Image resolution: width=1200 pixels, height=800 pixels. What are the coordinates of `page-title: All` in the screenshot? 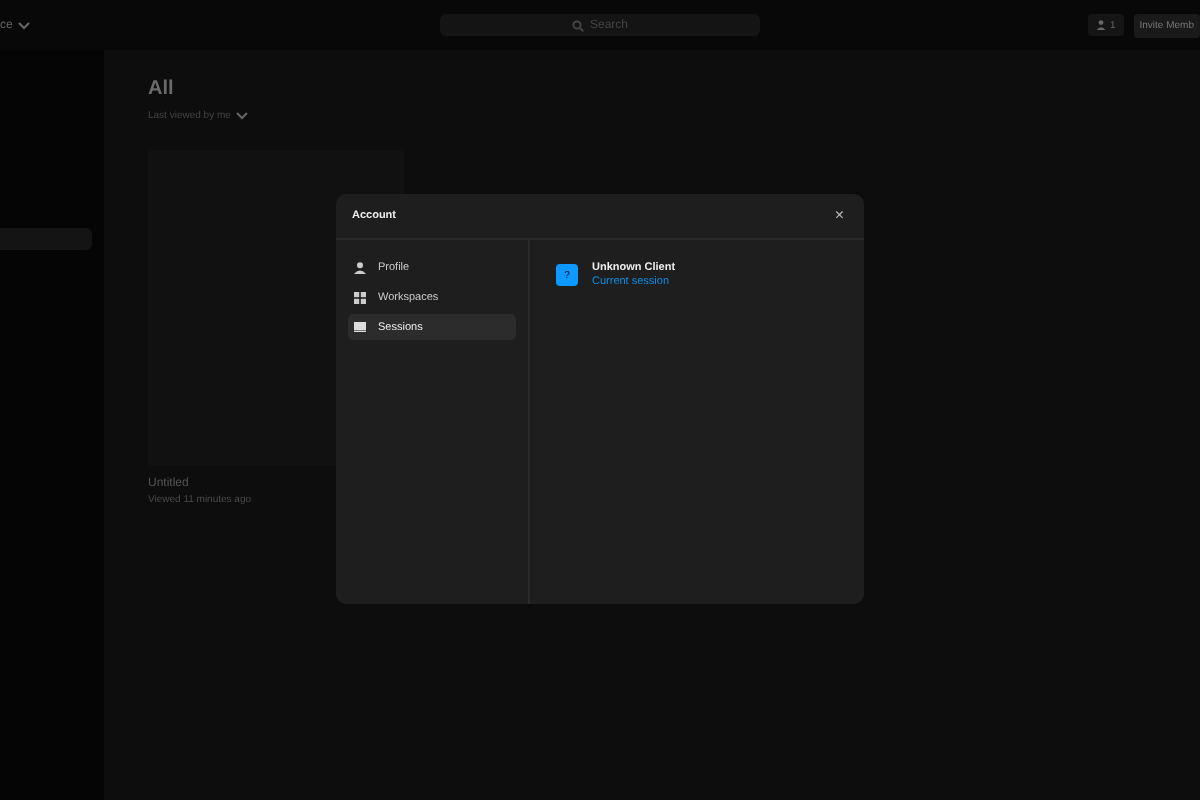 It's located at (162, 89).